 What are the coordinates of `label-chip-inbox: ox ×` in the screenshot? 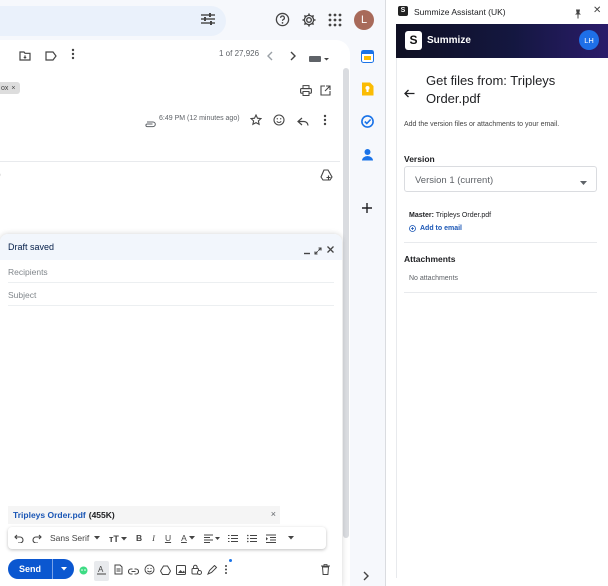 It's located at (10, 88).